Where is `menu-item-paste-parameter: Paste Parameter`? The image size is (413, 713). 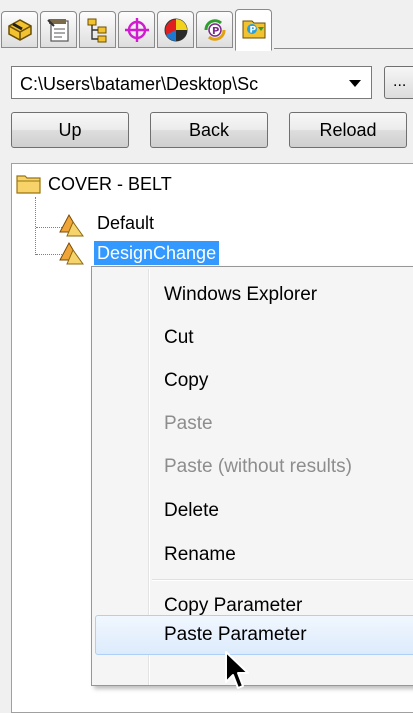
menu-item-paste-parameter: Paste Parameter is located at coordinates (235, 635).